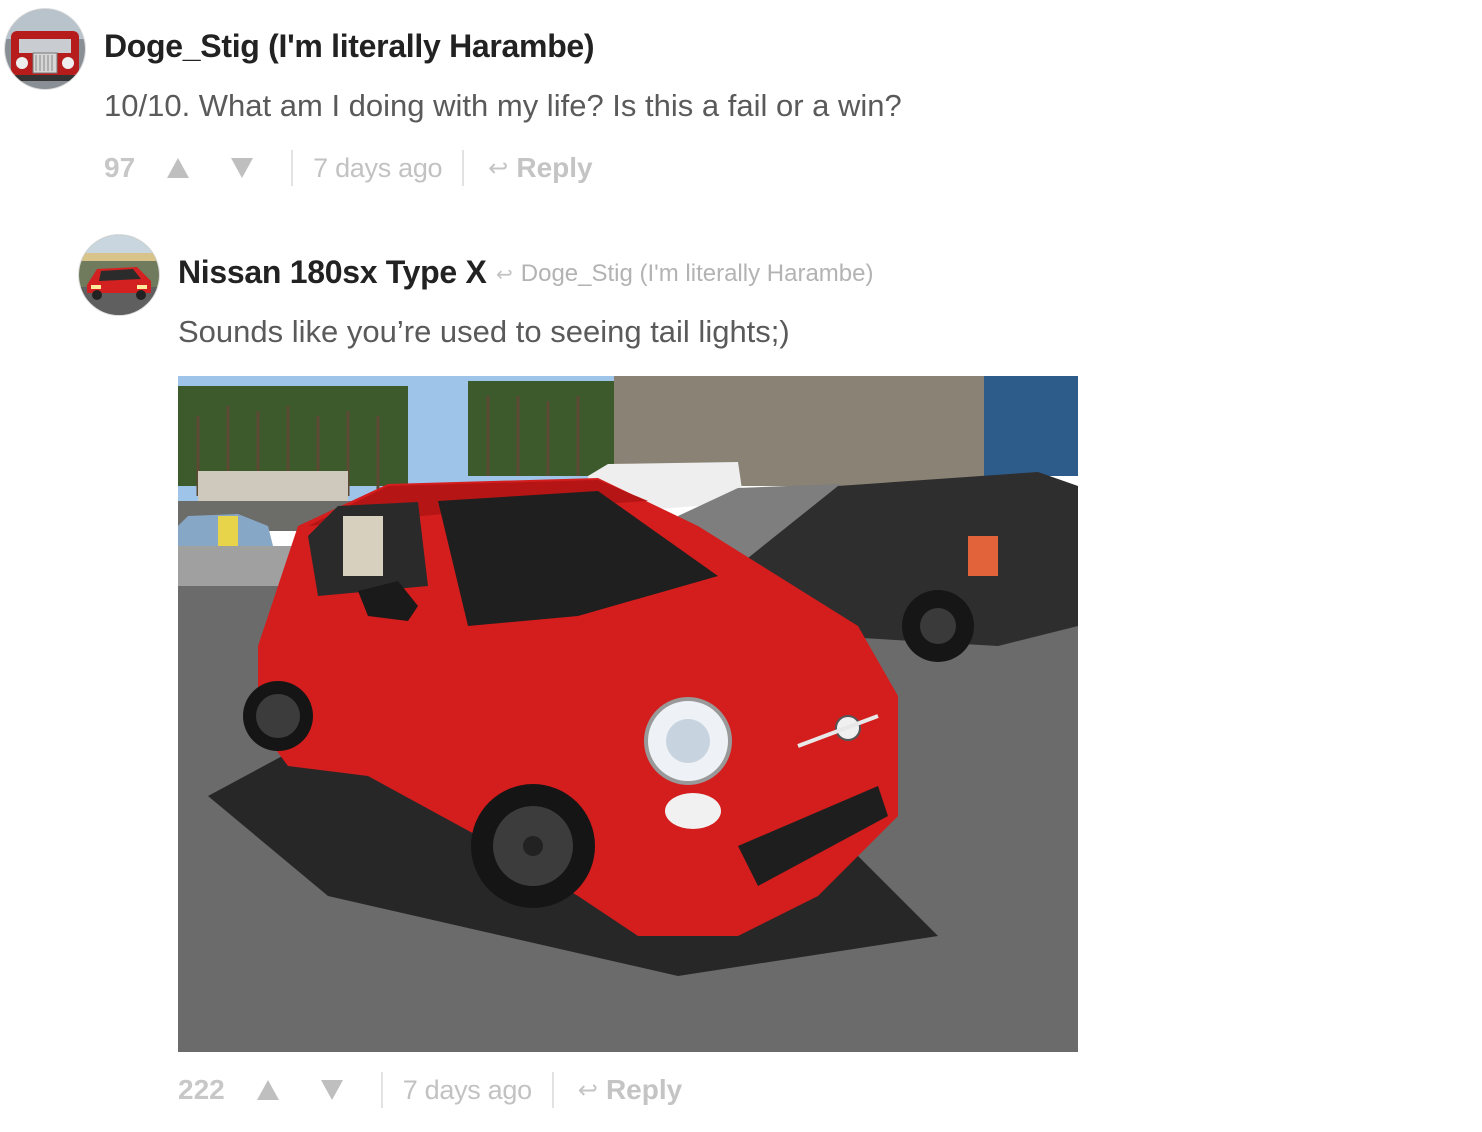  Describe the element at coordinates (332, 272) in the screenshot. I see `comment-author: Nissan 180sx Type X` at that location.